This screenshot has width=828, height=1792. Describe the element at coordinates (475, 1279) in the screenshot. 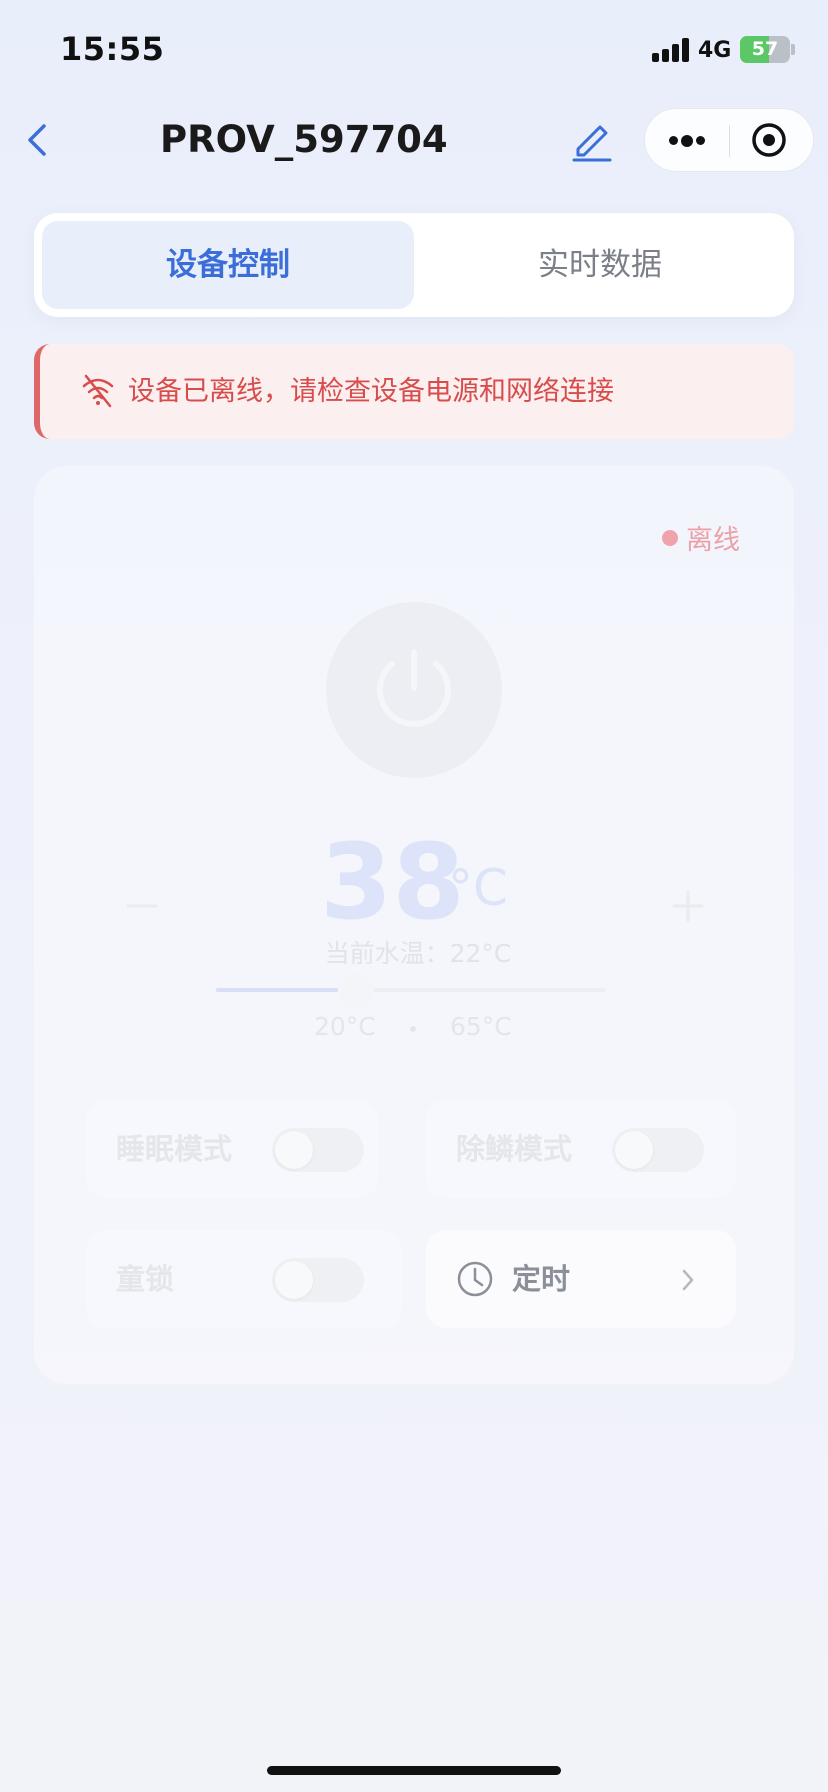

I see `clock-icon` at that location.